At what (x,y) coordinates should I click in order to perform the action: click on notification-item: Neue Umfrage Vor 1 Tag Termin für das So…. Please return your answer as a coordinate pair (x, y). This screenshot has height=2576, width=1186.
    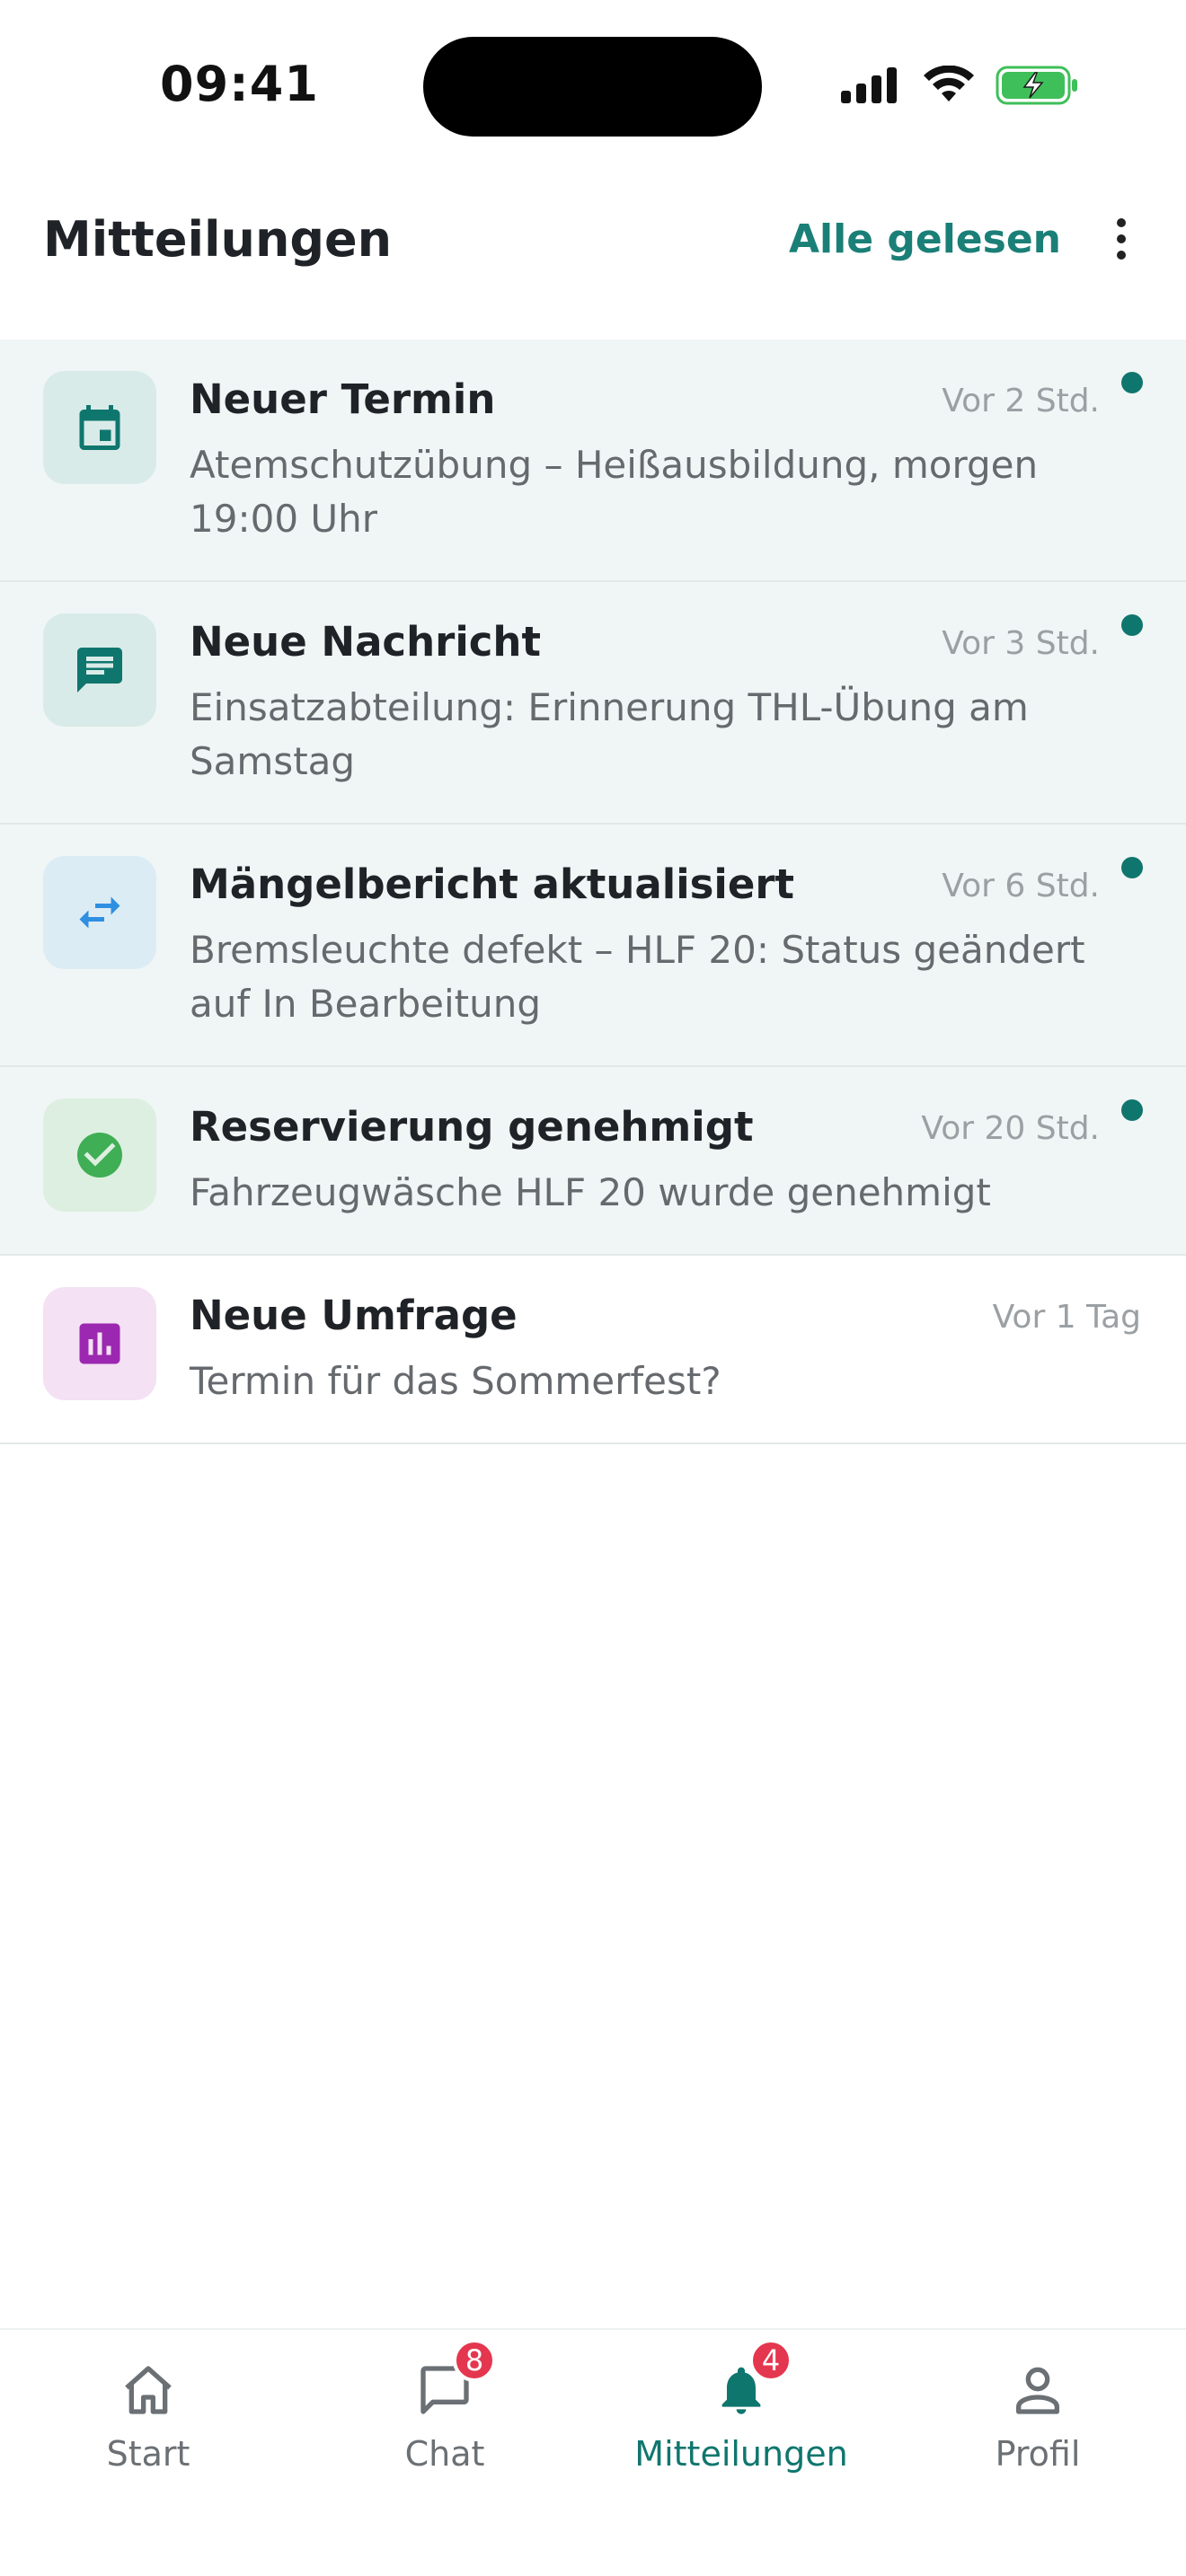
    Looking at the image, I should click on (593, 1350).